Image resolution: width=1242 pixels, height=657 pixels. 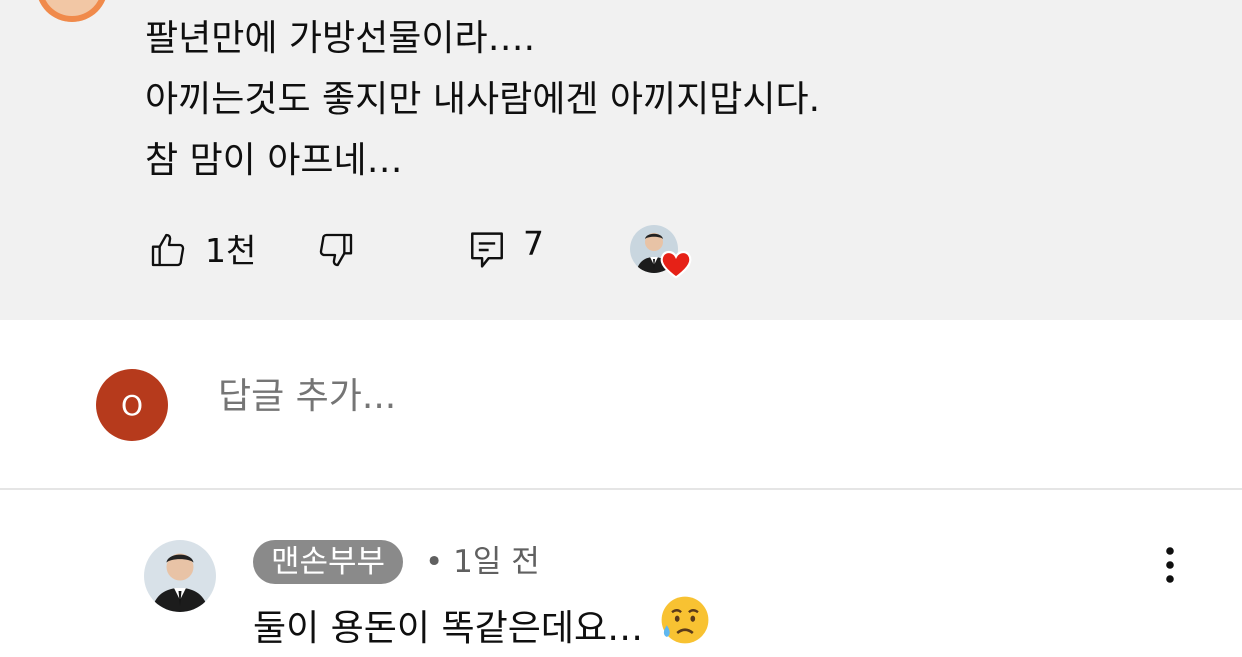 I want to click on like-button, so click(x=168, y=252).